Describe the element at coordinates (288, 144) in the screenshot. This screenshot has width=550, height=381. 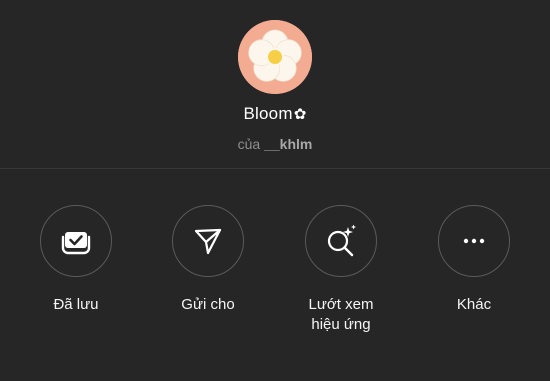
I see `author-link: __khlm` at that location.